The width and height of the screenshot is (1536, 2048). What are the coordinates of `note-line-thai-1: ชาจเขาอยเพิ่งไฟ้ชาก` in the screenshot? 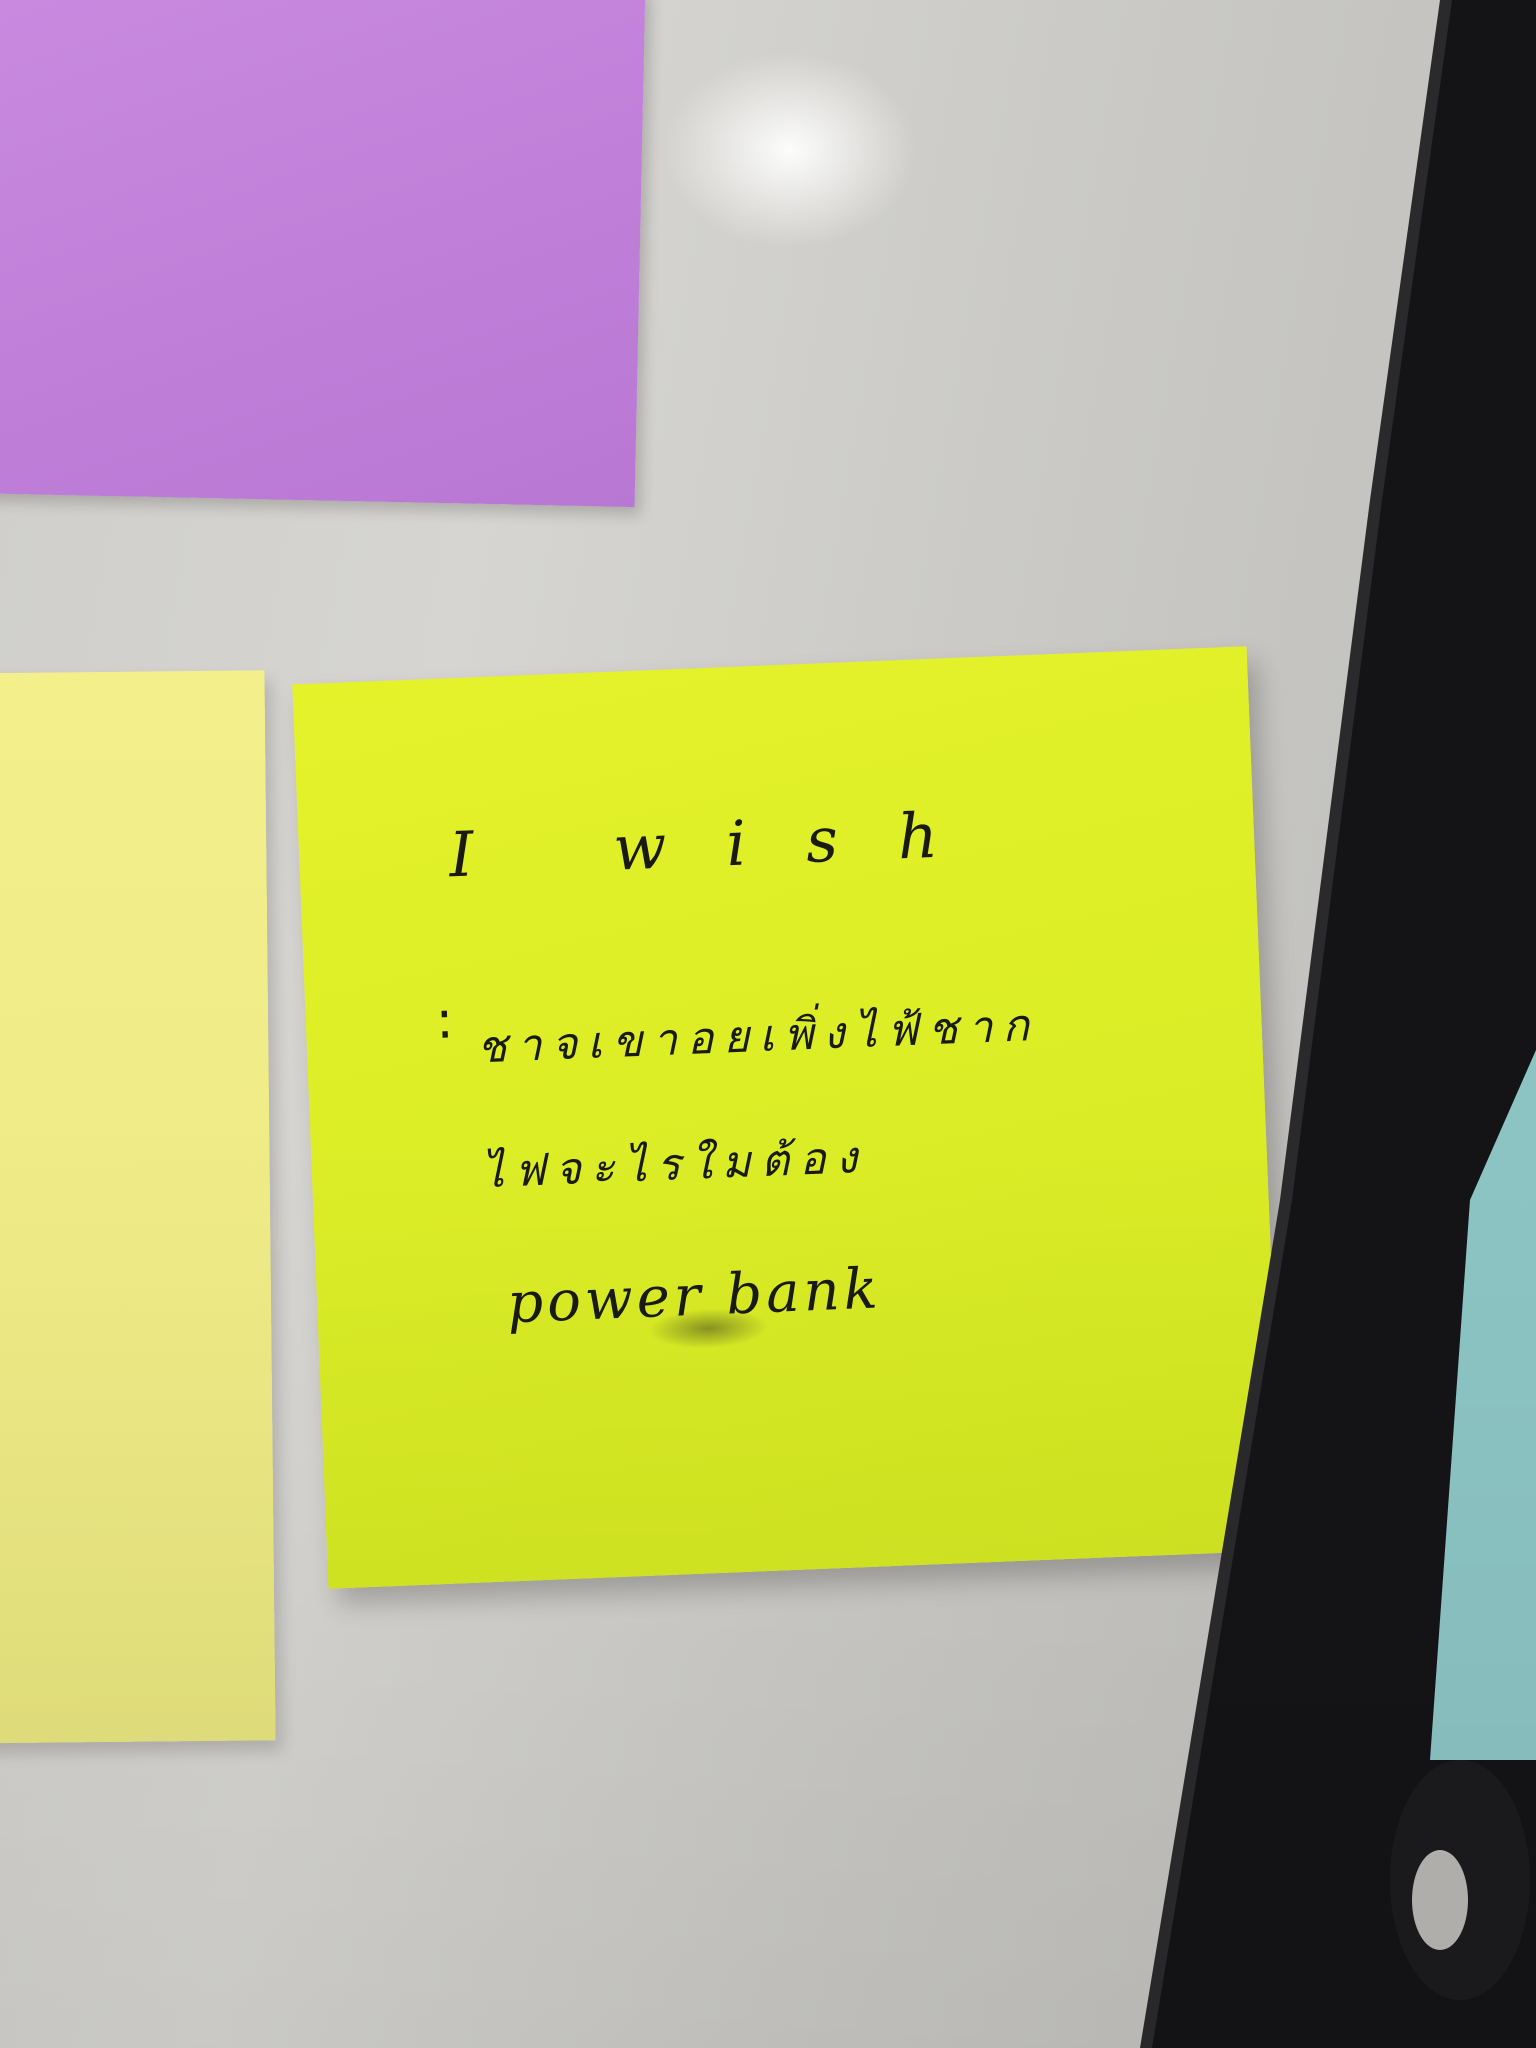 It's located at (757, 1036).